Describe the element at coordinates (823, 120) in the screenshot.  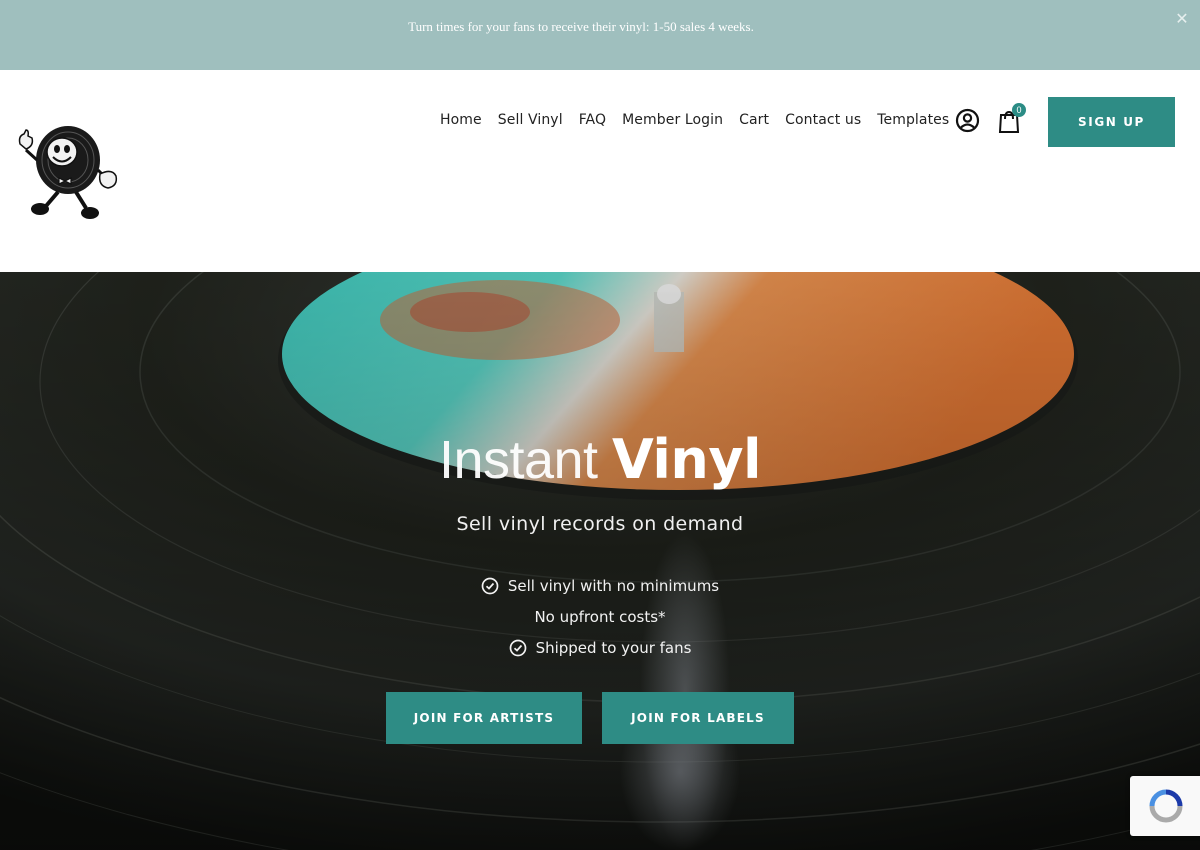
I see `nav-contact-us: Contact us` at that location.